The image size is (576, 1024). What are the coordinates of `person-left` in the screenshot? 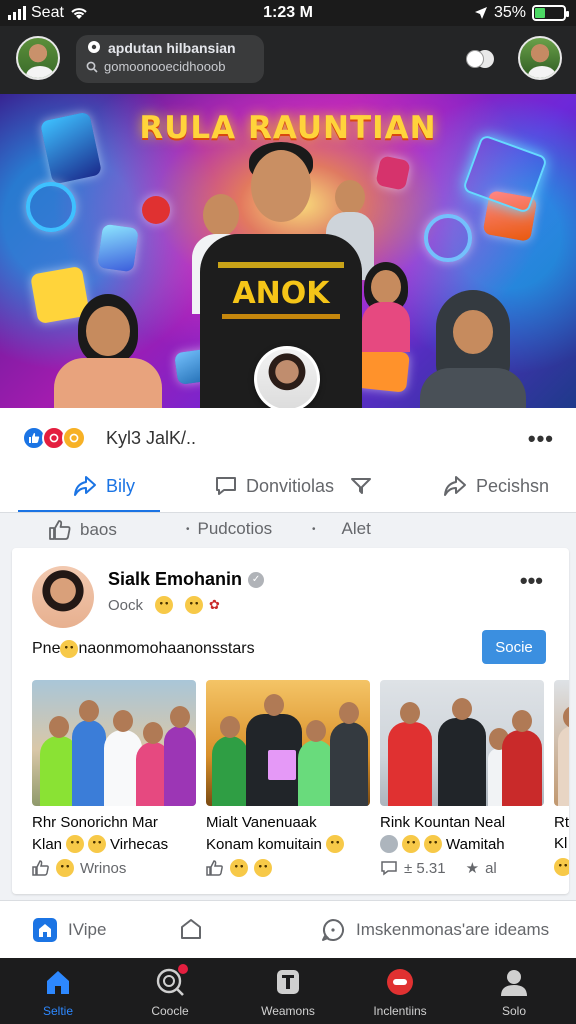 It's located at (108, 351).